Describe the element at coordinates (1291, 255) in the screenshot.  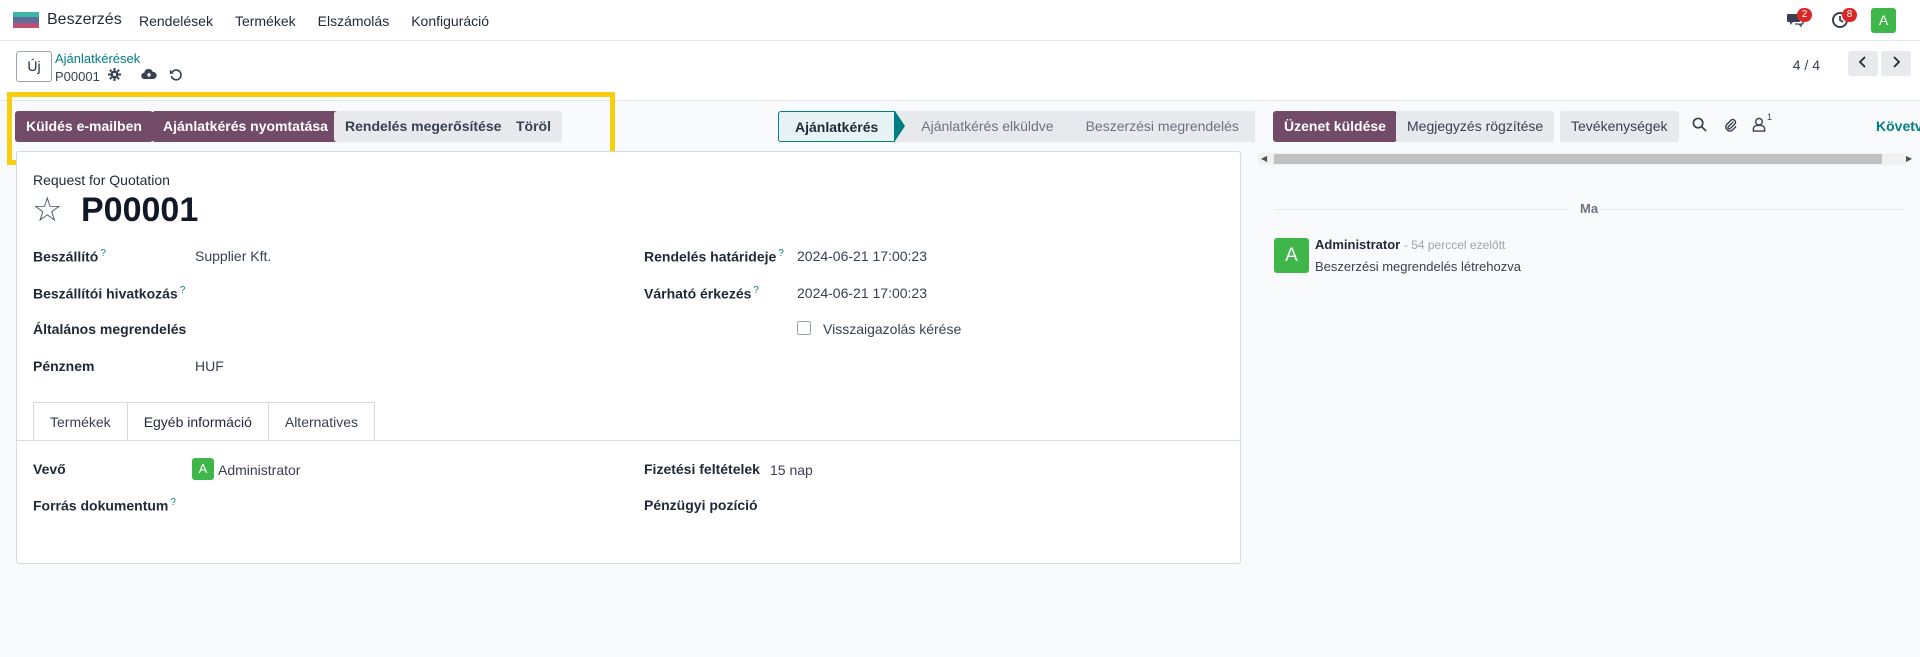
I see `message-author-avatar: A` at that location.